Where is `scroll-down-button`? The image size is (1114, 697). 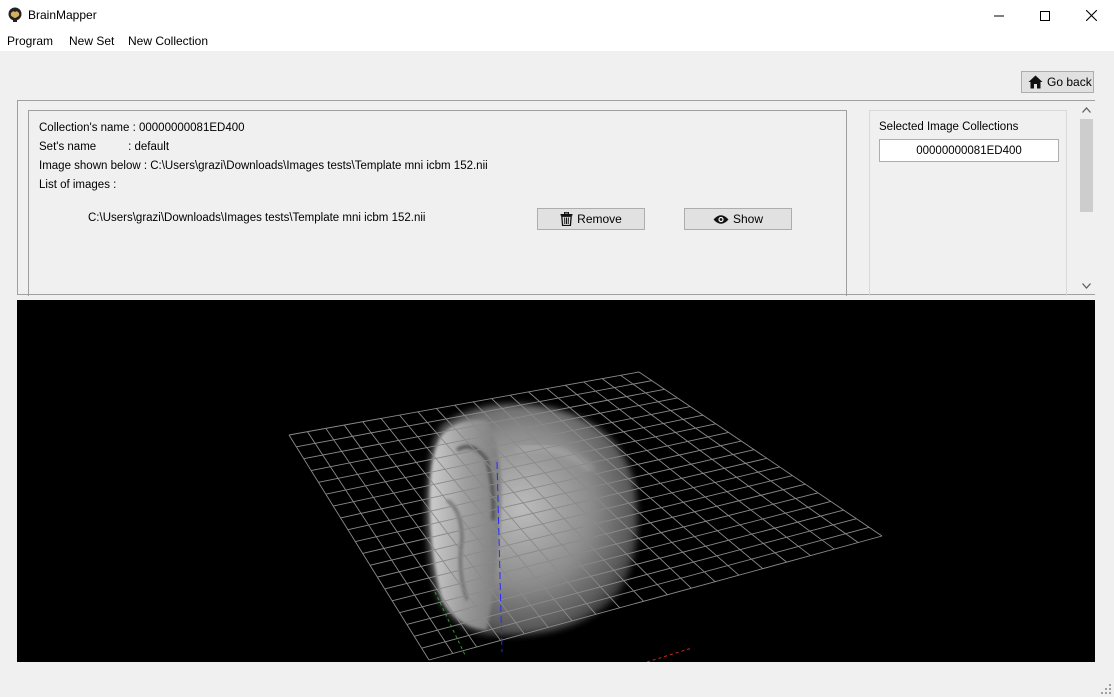 scroll-down-button is located at coordinates (1086, 285).